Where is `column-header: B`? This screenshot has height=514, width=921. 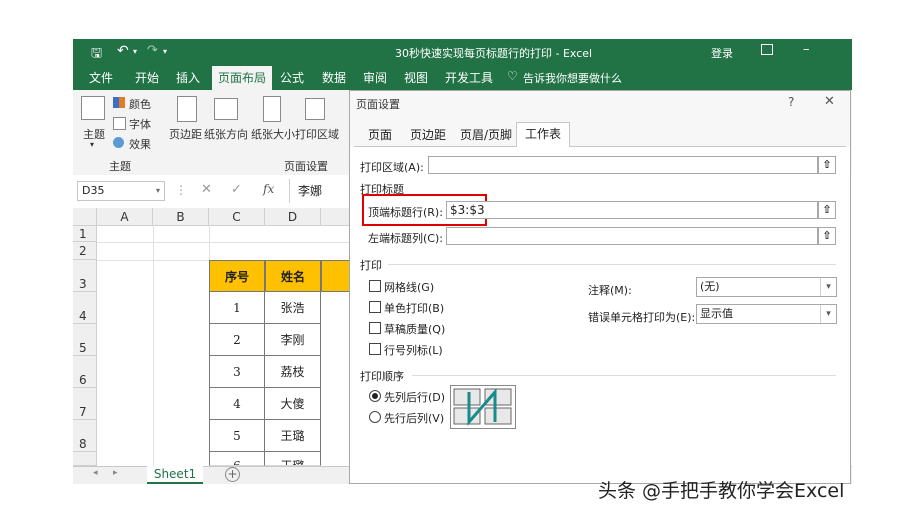 column-header: B is located at coordinates (181, 217).